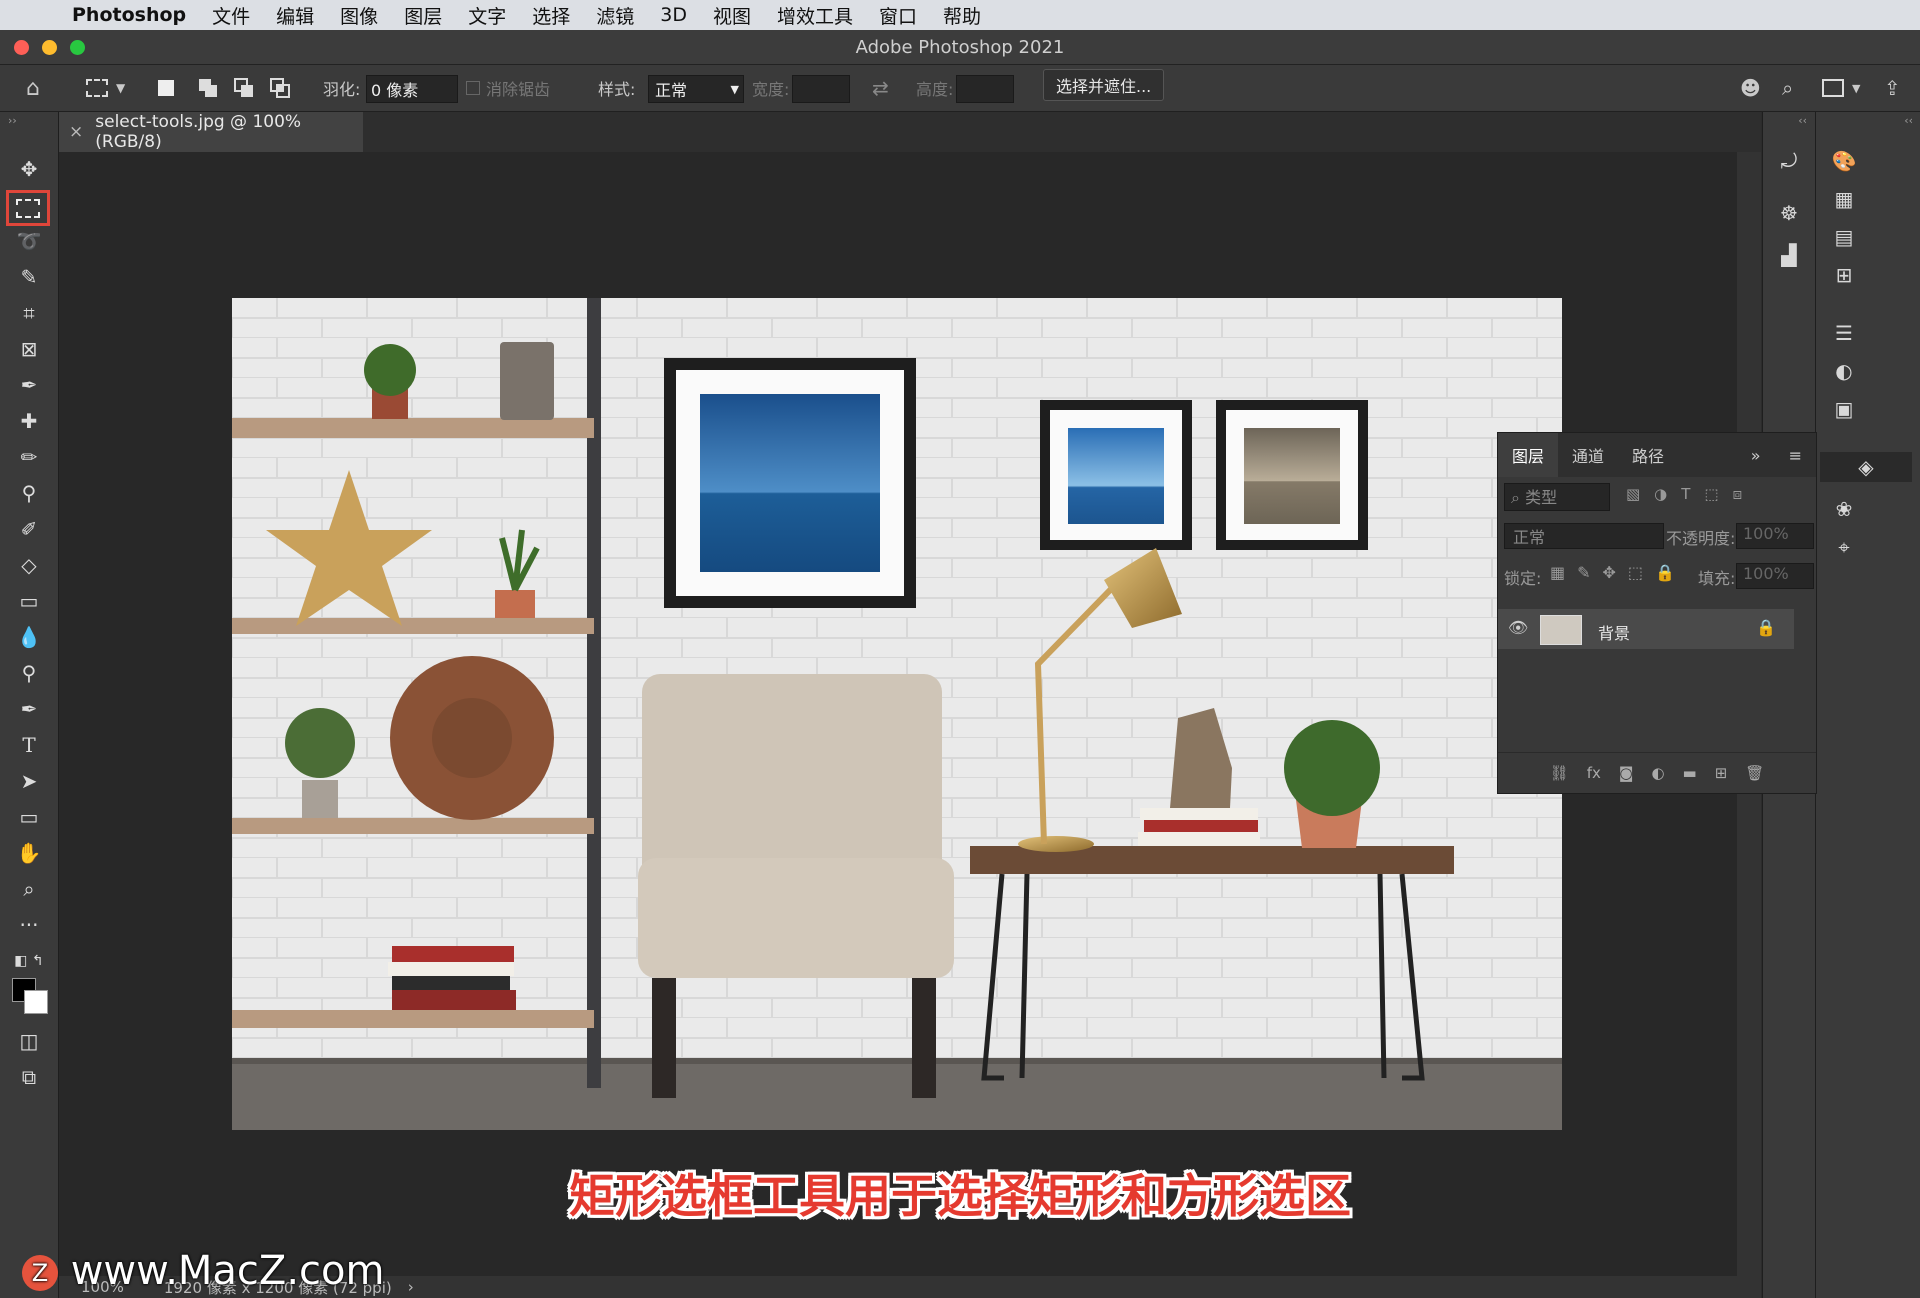 The width and height of the screenshot is (1920, 1298). I want to click on eraser-tool-icon: ◇, so click(29, 565).